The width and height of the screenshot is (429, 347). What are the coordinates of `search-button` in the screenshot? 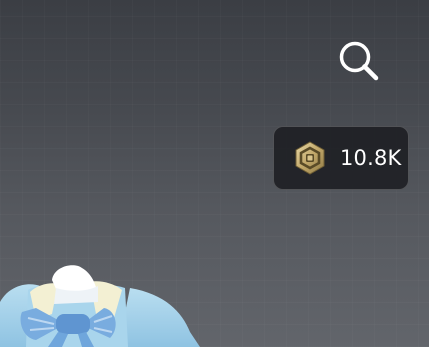 It's located at (359, 61).